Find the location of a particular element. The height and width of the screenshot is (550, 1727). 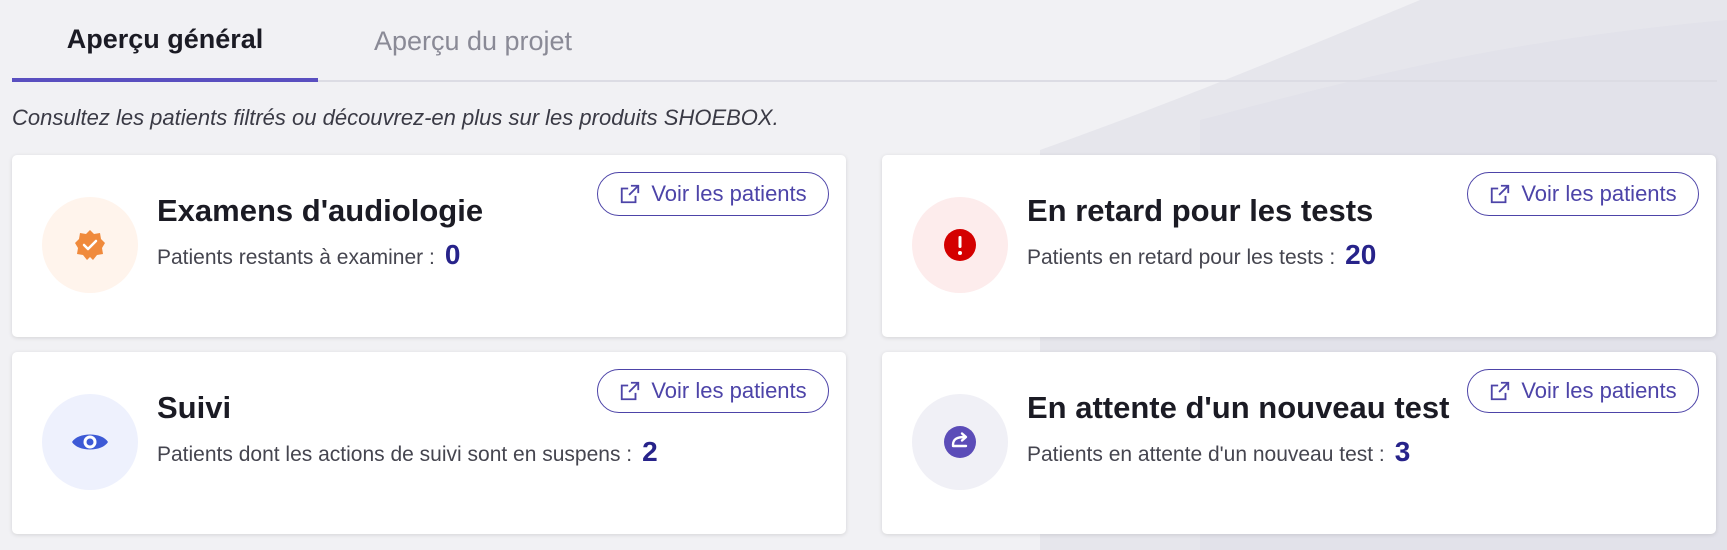

alert-icon is located at coordinates (960, 245).